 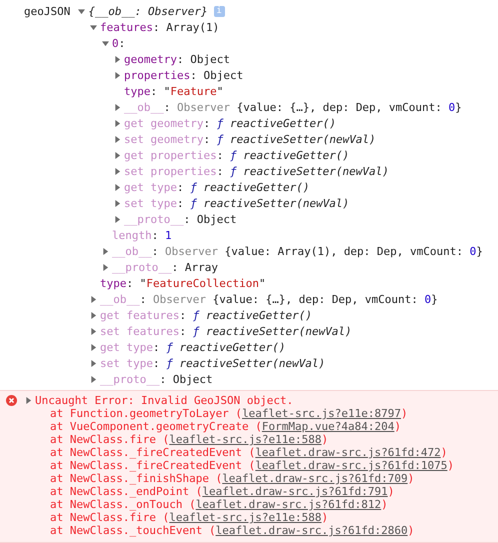 I want to click on property-line: geometry: Object, so click(x=177, y=59).